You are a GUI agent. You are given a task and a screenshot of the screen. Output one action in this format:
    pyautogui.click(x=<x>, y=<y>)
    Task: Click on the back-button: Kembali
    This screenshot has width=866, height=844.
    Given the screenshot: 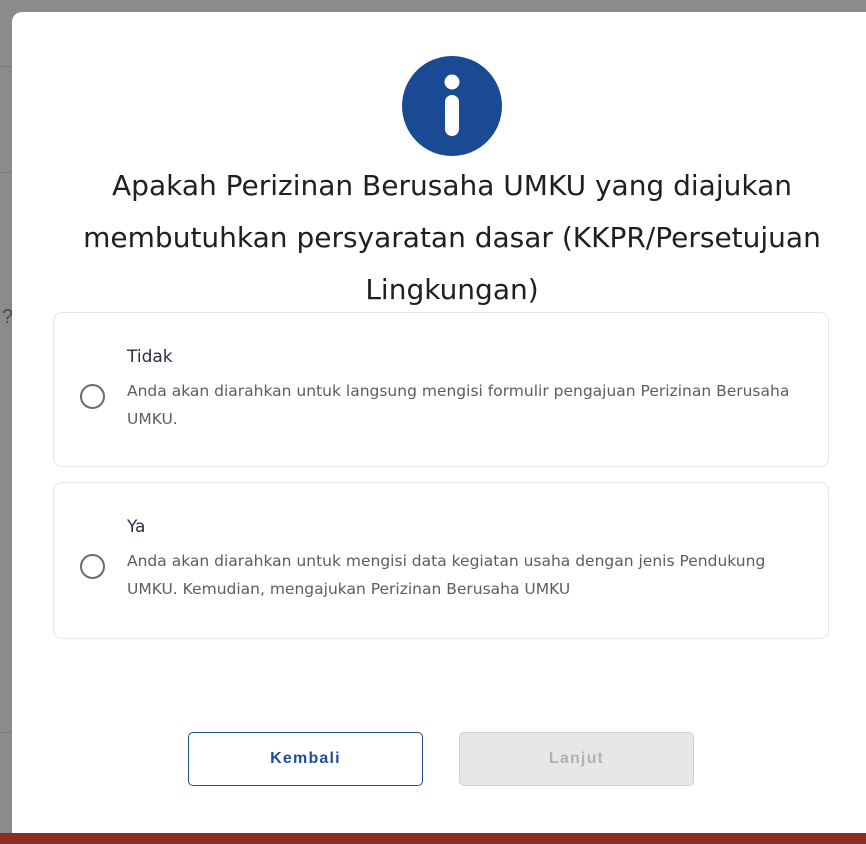 What is the action you would take?
    pyautogui.click(x=305, y=759)
    